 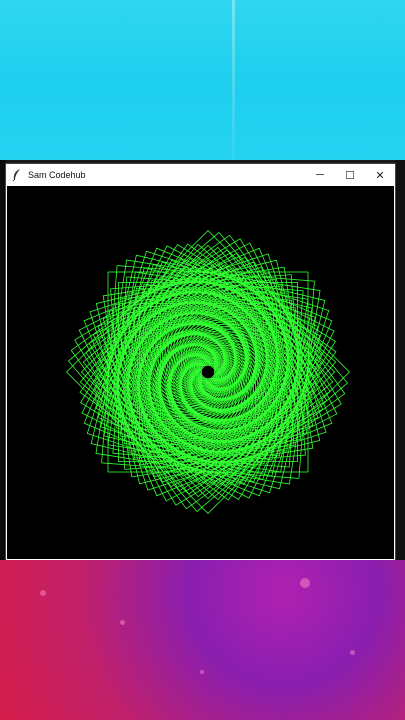 I want to click on spiral-square, so click(x=208, y=372).